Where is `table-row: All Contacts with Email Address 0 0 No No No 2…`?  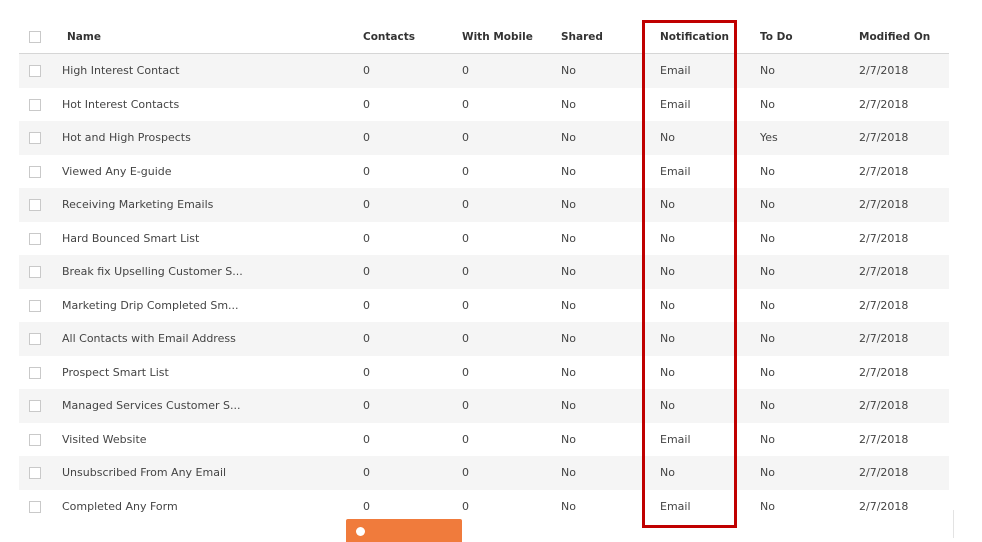 table-row: All Contacts with Email Address 0 0 No No No 2… is located at coordinates (484, 339).